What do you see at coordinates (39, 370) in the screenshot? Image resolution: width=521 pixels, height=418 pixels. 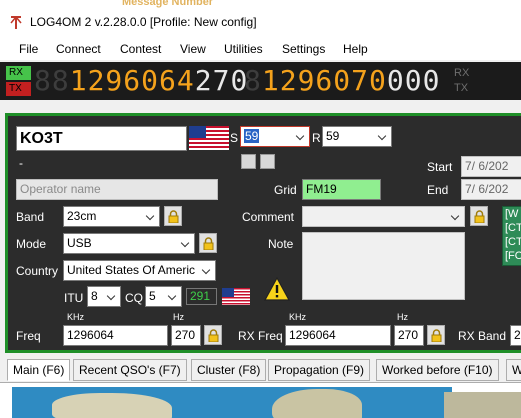 I see `tab-main: Main (F6)` at bounding box center [39, 370].